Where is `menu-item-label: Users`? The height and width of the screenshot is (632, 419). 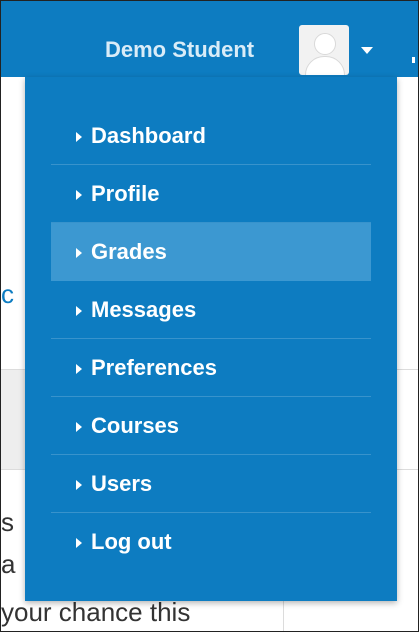 menu-item-label: Users is located at coordinates (122, 483).